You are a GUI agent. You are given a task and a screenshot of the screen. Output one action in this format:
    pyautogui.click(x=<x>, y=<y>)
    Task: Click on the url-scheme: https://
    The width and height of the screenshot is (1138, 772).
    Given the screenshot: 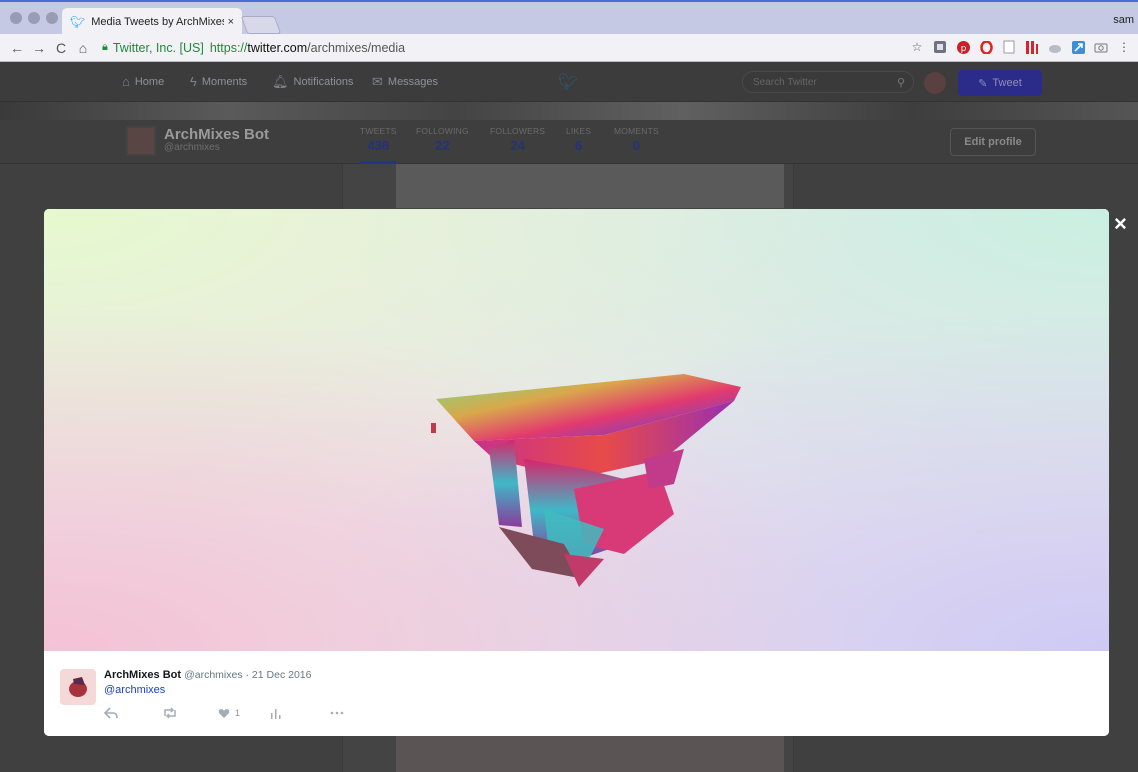 What is the action you would take?
    pyautogui.click(x=228, y=47)
    